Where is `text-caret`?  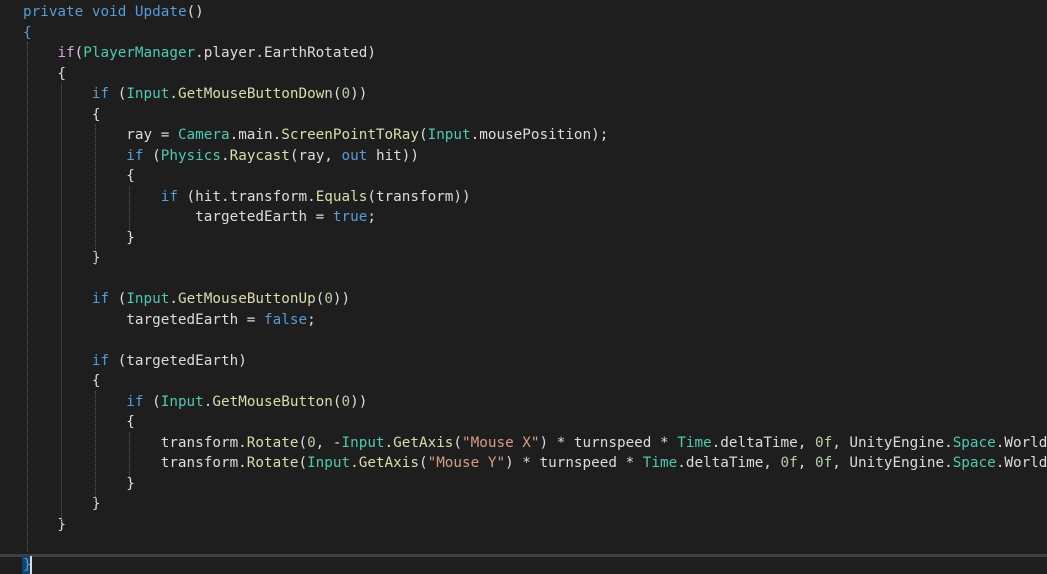
text-caret is located at coordinates (31, 565).